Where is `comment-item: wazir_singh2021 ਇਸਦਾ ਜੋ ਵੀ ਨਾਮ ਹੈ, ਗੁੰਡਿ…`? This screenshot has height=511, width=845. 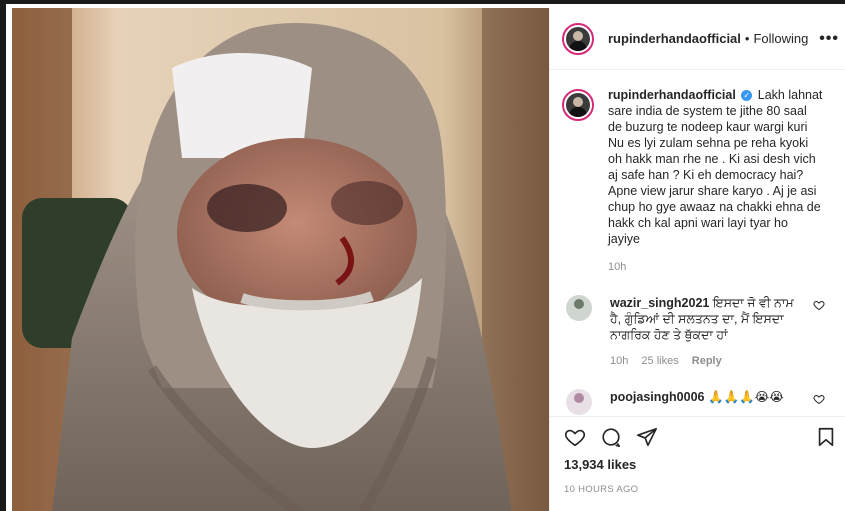 comment-item: wazir_singh2021 ਇਸਦਾ ਜੋ ਵੀ ਨਾਮ ਹੈ, ਗੁੰਡਿ… is located at coordinates (700, 332).